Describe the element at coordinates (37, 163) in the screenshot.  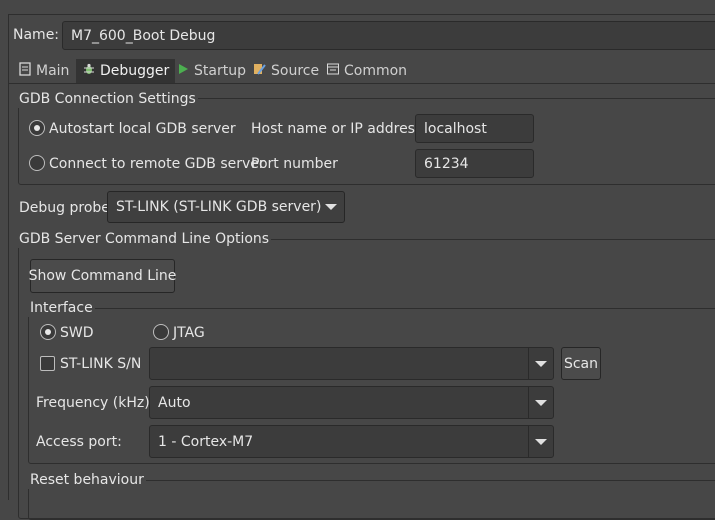
I see `remote-radio` at that location.